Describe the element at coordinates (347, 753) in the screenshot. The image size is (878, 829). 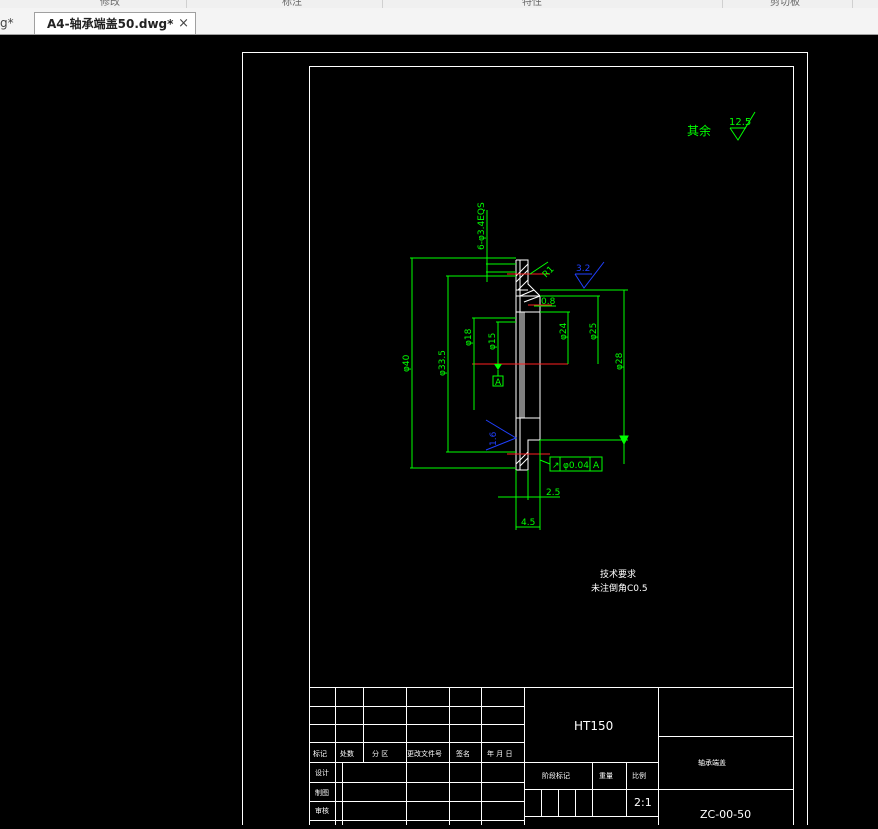
I see `tb-header-count: 处数` at that location.